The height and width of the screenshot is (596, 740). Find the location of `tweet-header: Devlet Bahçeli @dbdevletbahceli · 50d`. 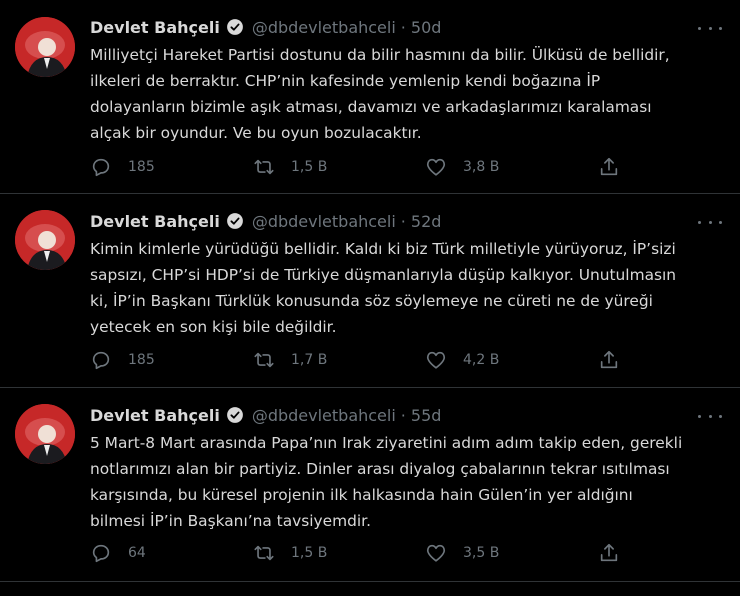

tweet-header: Devlet Bahçeli @dbdevletbahceli · 50d is located at coordinates (265, 27).